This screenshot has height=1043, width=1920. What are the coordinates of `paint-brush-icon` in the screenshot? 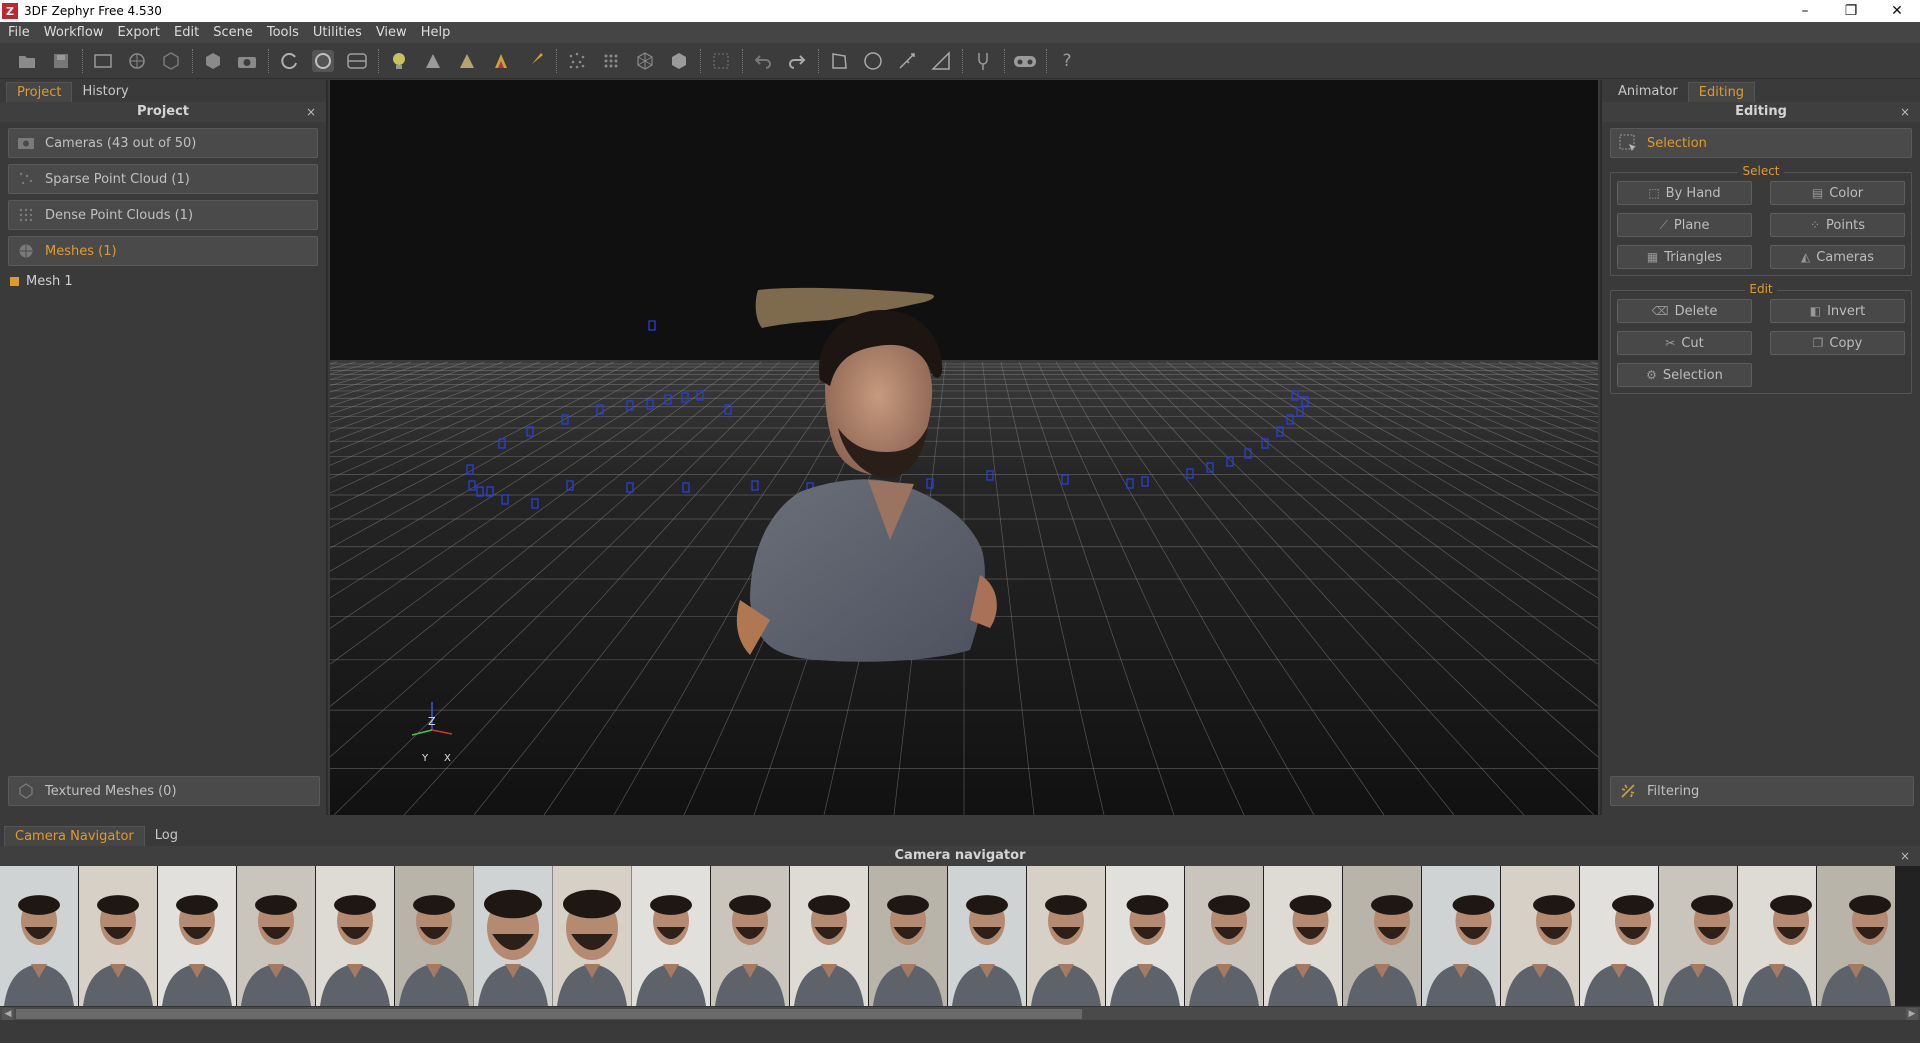 It's located at (535, 61).